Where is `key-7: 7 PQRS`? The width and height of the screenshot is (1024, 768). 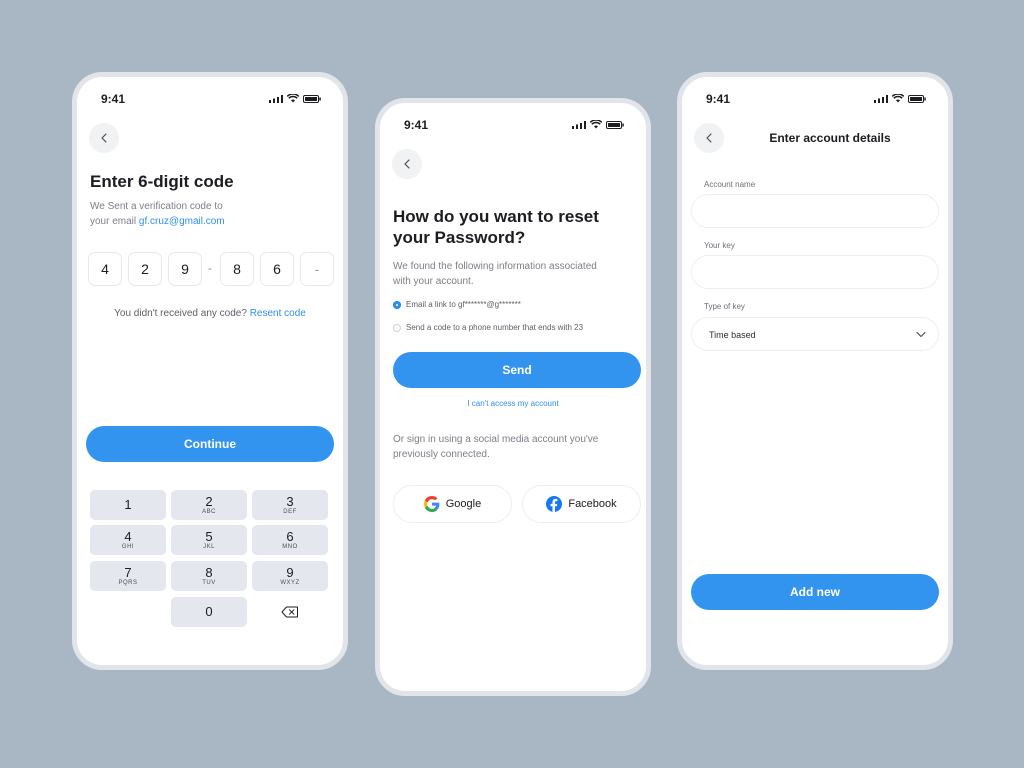 key-7: 7 PQRS is located at coordinates (128, 576).